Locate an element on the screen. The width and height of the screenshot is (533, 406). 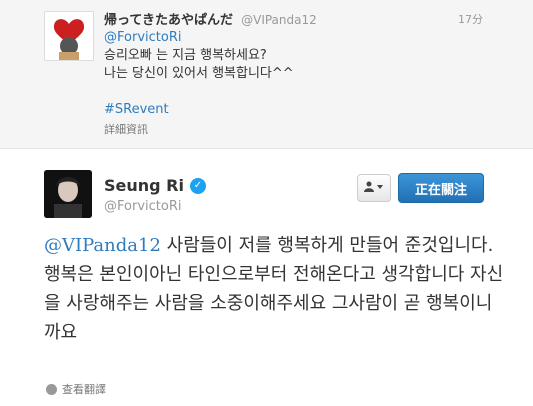
tweet-header: 帰ってきたあやぱんだ @VIPanda12 is located at coordinates (210, 18).